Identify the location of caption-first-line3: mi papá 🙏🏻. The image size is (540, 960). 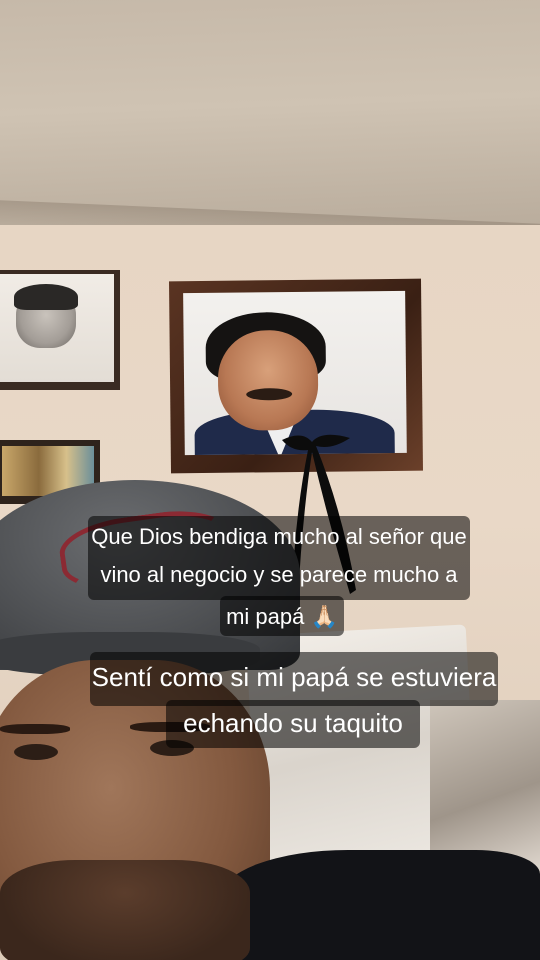
(282, 616).